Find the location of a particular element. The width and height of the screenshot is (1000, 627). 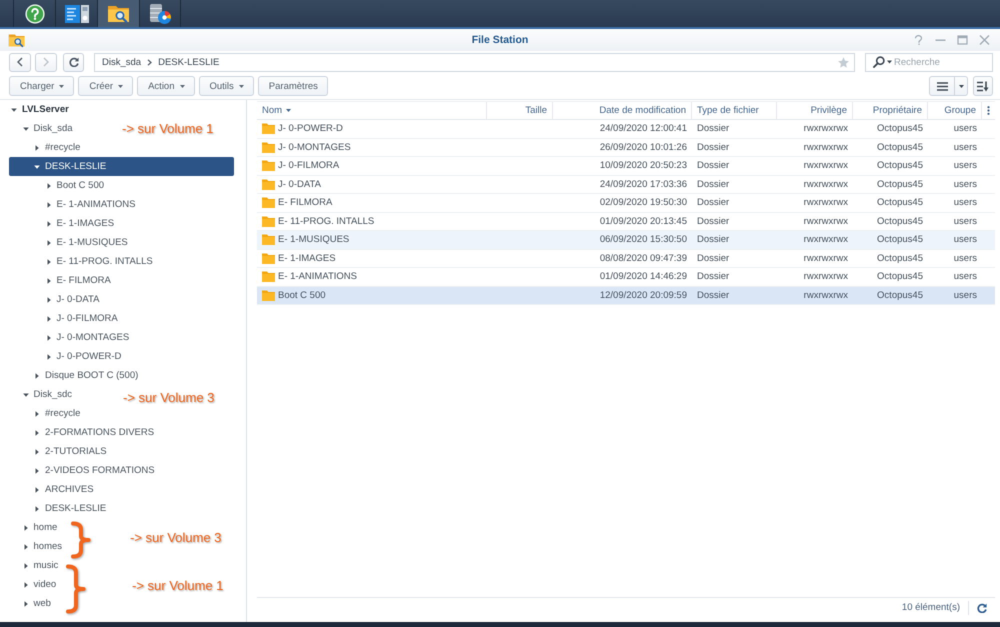

breadcrumb-link: Disk_sda is located at coordinates (122, 62).